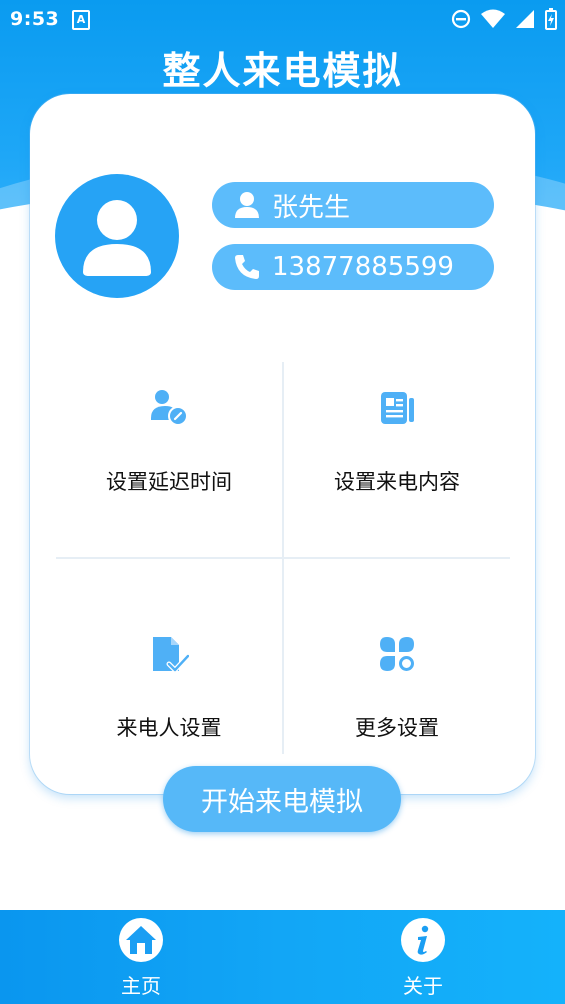 The height and width of the screenshot is (1004, 565). I want to click on user-icon, so click(247, 205).